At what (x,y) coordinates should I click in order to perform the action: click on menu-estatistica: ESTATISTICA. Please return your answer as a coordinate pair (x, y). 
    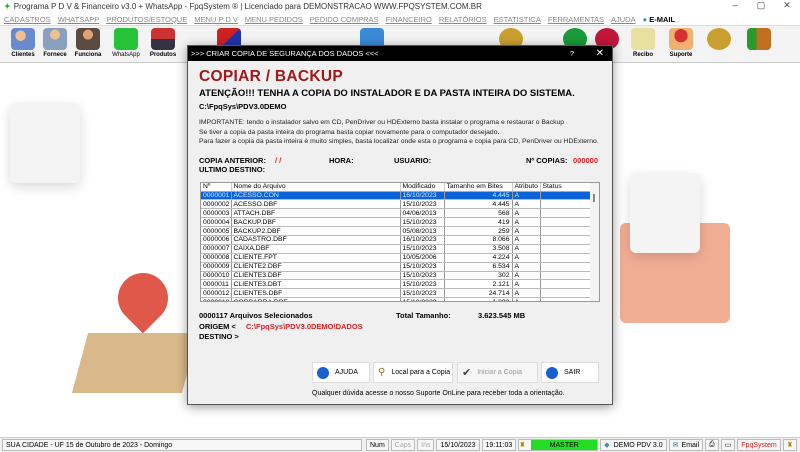
    Looking at the image, I should click on (517, 19).